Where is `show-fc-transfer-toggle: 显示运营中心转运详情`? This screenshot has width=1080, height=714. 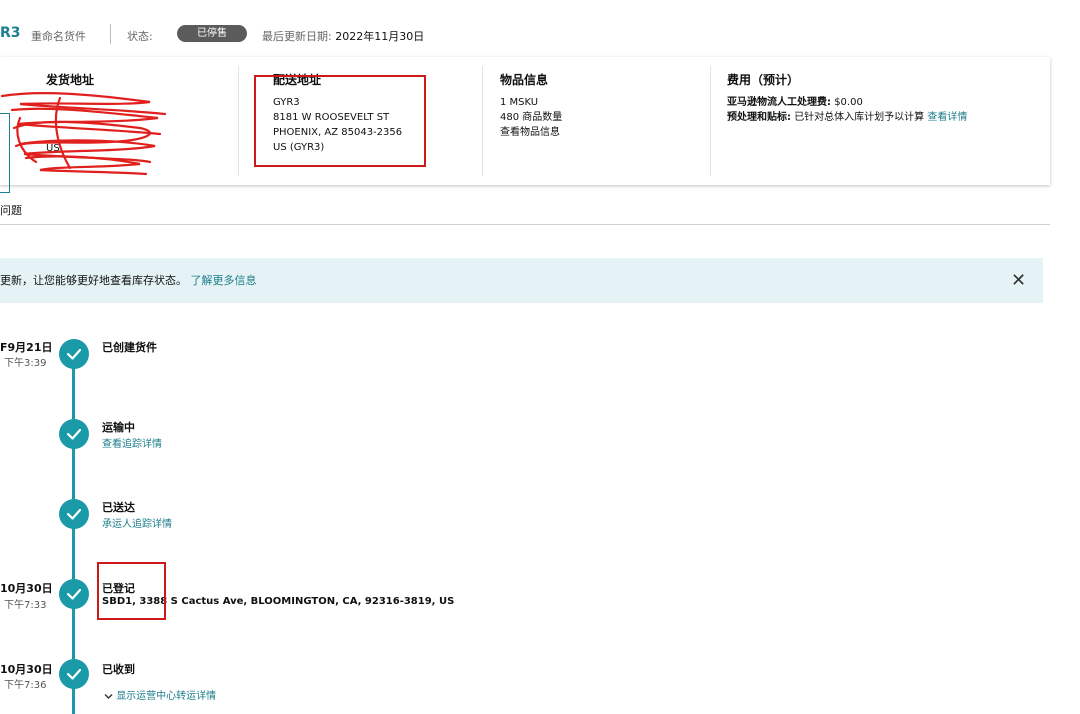
show-fc-transfer-toggle: 显示运营中心转运详情 is located at coordinates (160, 694).